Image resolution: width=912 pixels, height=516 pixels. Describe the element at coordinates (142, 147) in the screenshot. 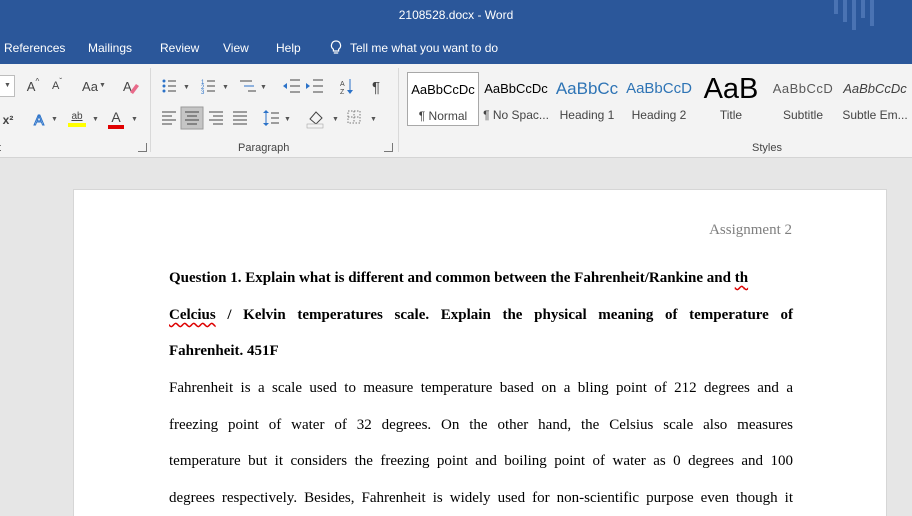

I see `font-dialog-launcher` at that location.